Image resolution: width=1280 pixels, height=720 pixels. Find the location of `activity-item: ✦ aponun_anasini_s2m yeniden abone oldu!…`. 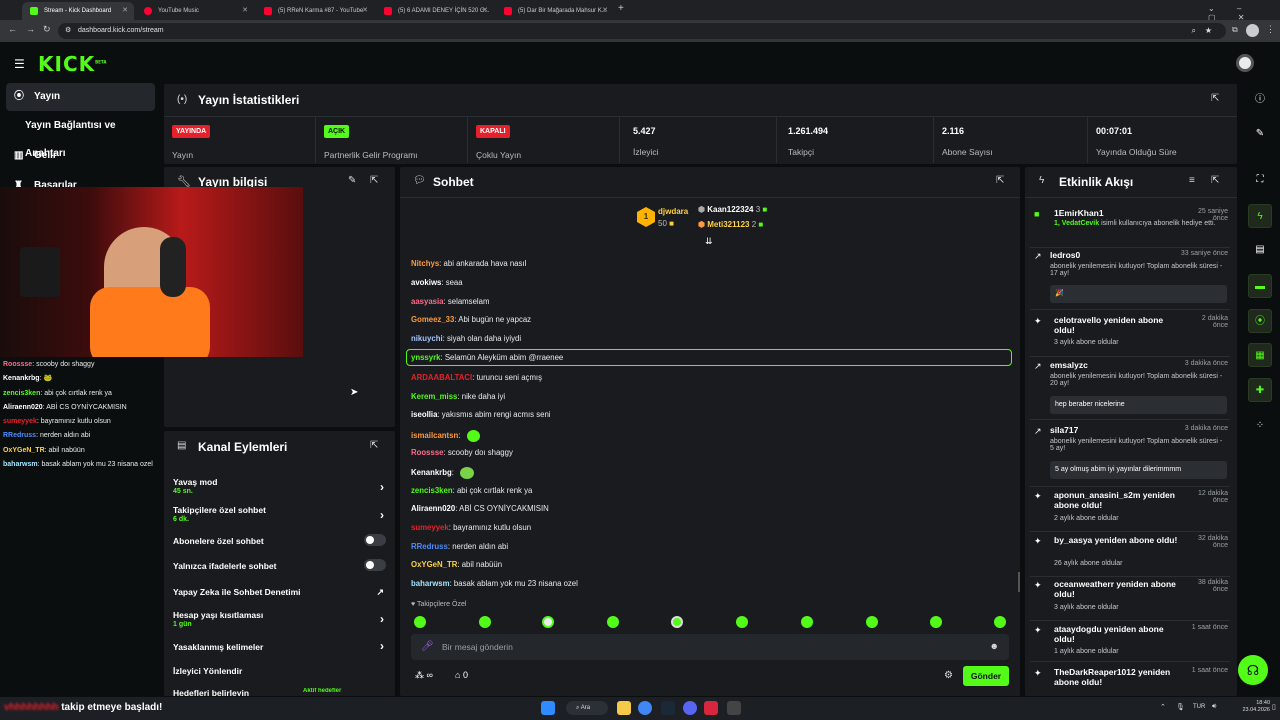

activity-item: ✦ aponun_anasini_s2m yeniden abone oldu!… is located at coordinates (1130, 511).